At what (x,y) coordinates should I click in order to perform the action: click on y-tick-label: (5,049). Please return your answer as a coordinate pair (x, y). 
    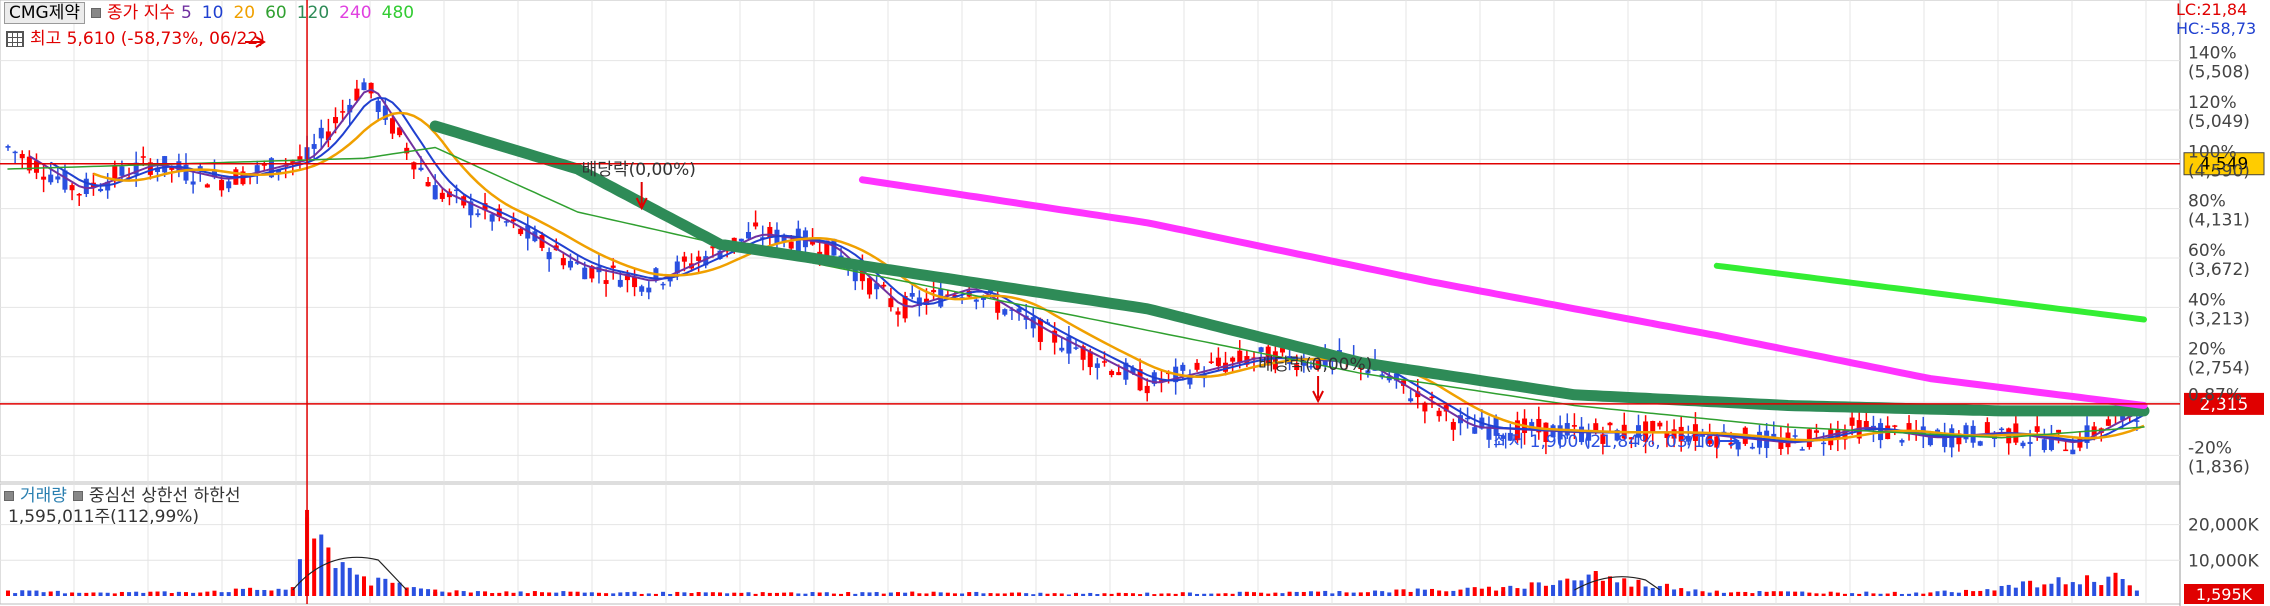
    Looking at the image, I should click on (2219, 122).